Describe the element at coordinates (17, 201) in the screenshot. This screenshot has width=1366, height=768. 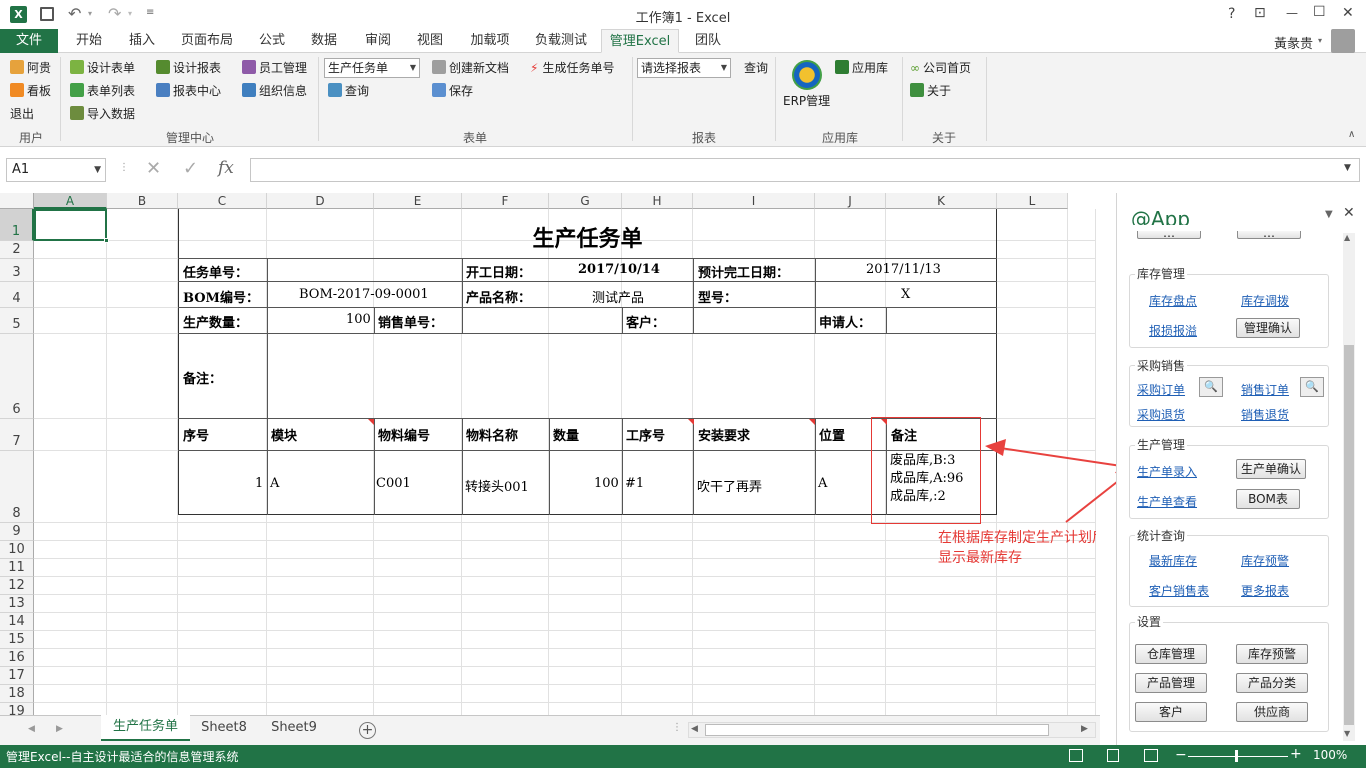
I see `select-all-corner` at that location.